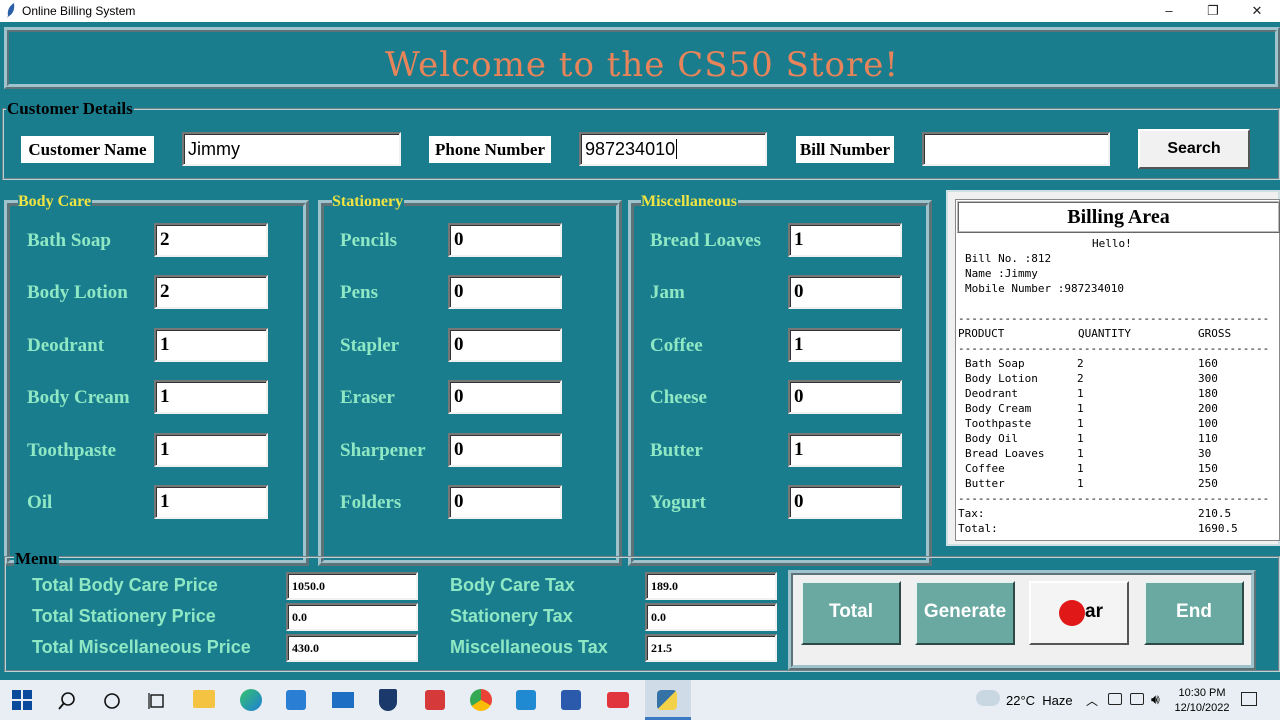 The image size is (1280, 720). What do you see at coordinates (1194, 149) in the screenshot?
I see `search-button: Search` at bounding box center [1194, 149].